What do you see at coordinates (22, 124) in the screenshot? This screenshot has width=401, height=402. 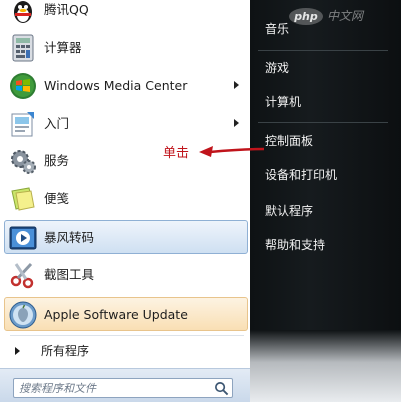 I see `getting-started-icon` at bounding box center [22, 124].